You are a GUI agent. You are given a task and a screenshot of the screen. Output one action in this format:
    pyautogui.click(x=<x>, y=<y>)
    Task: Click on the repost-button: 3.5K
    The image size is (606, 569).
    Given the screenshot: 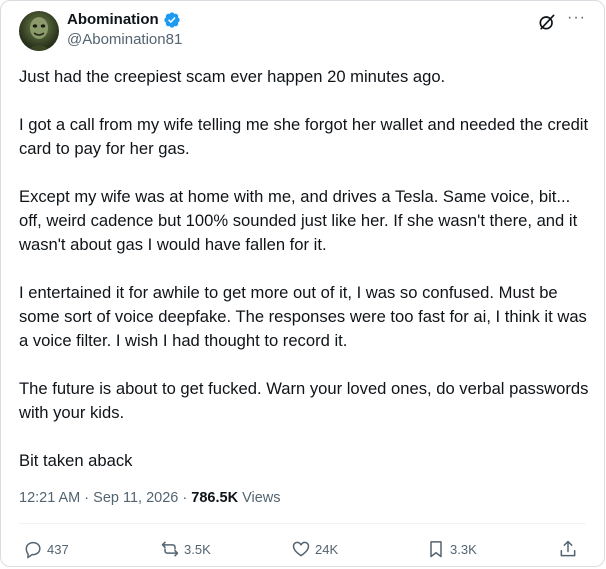 What is the action you would take?
    pyautogui.click(x=185, y=549)
    